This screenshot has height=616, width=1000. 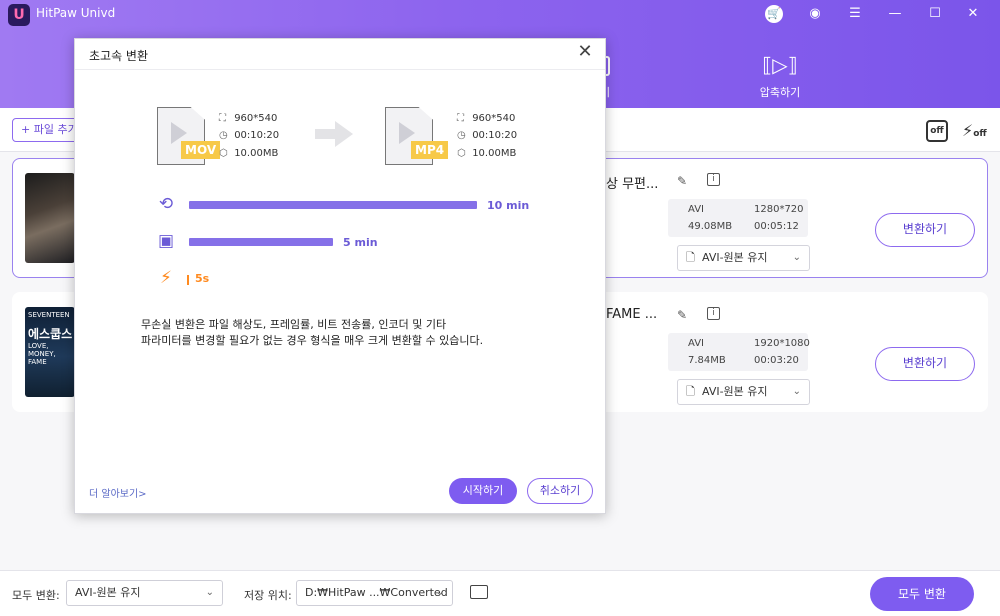 What do you see at coordinates (50, 334) in the screenshot?
I see `thumb-text: 에스쿱스` at bounding box center [50, 334].